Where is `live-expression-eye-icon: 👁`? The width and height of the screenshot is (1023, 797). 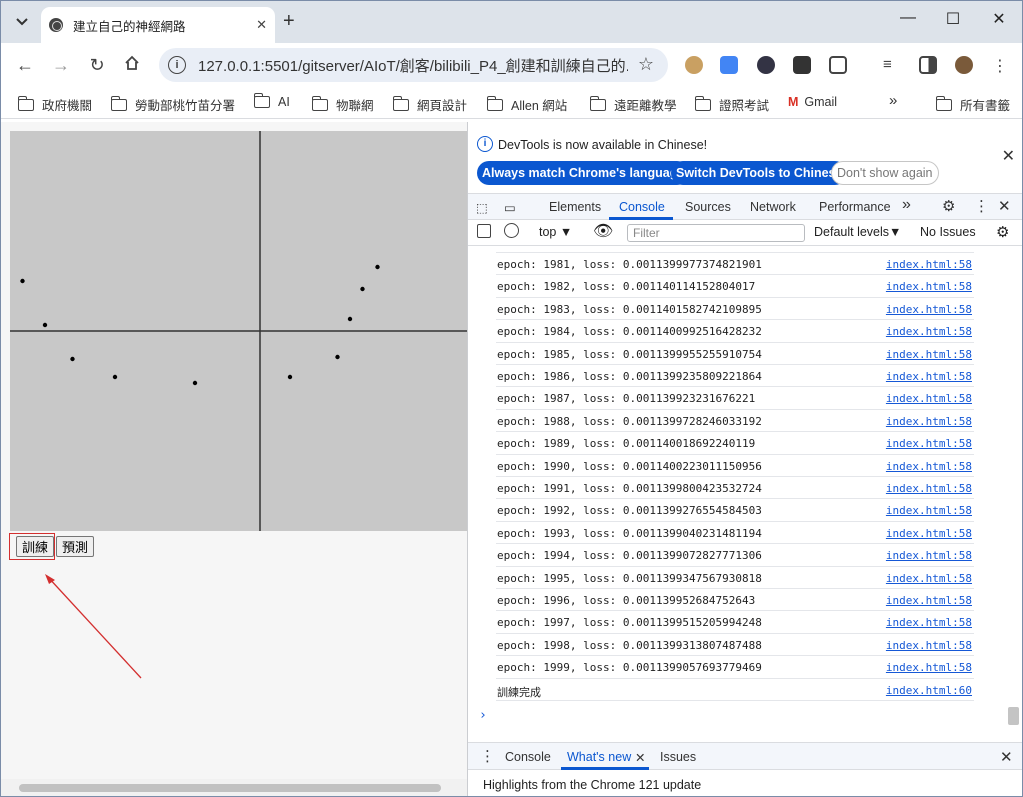 live-expression-eye-icon: 👁 is located at coordinates (603, 231).